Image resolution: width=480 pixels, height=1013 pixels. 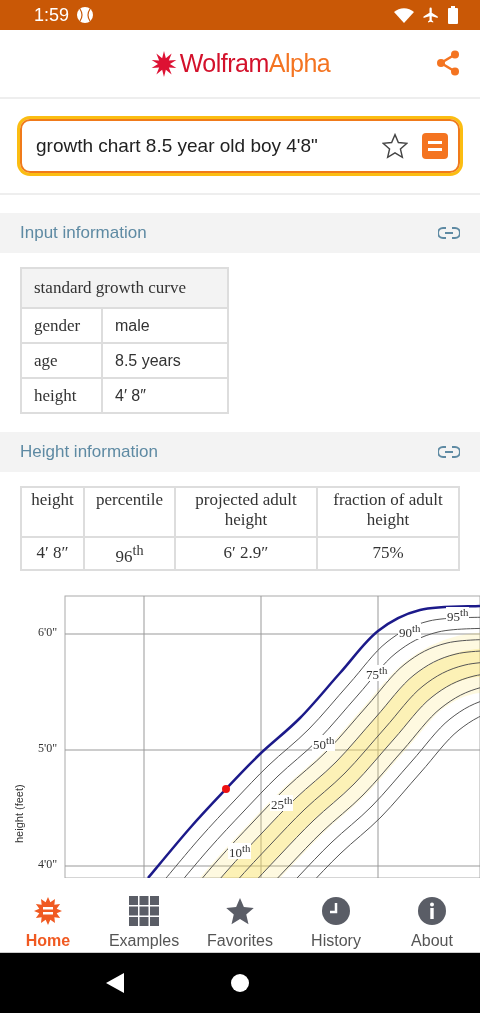 I want to click on nav-tab: Favorites, so click(x=240, y=918).